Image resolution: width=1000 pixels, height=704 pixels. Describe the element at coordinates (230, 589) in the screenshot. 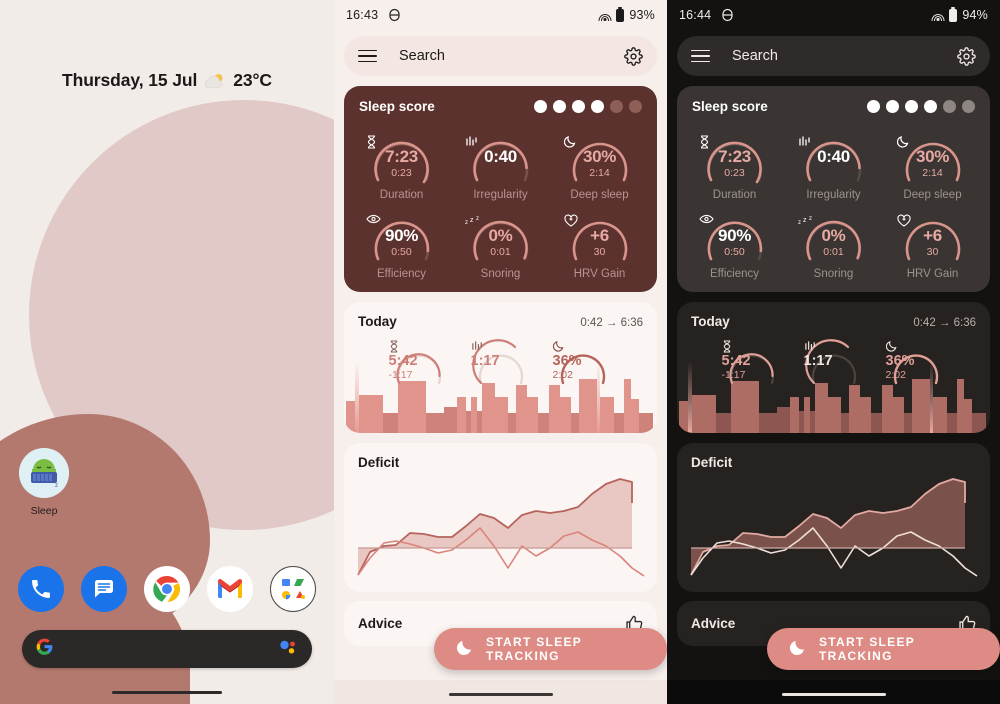

I see `app-icon-gmail` at that location.